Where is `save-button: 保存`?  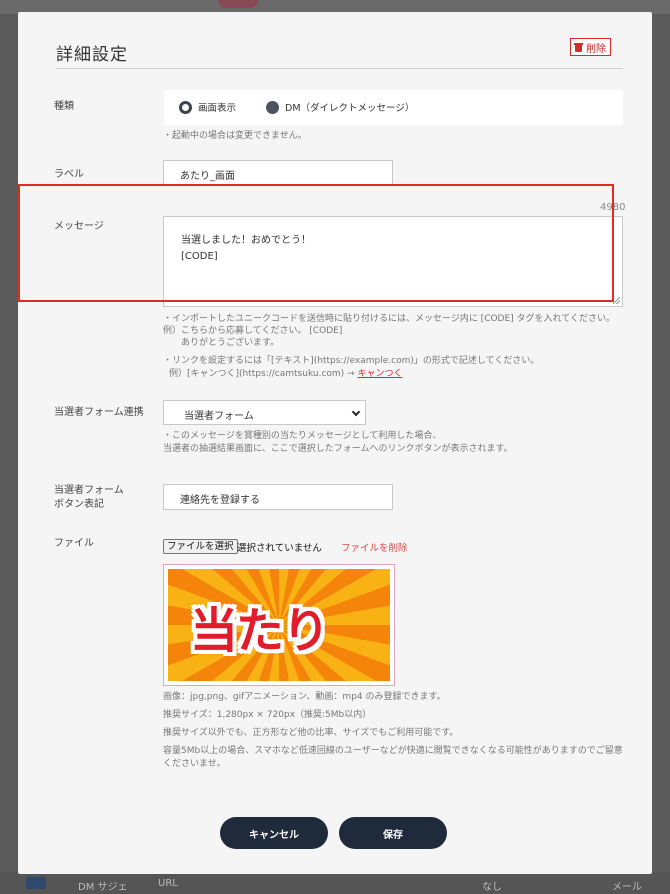 save-button: 保存 is located at coordinates (393, 833).